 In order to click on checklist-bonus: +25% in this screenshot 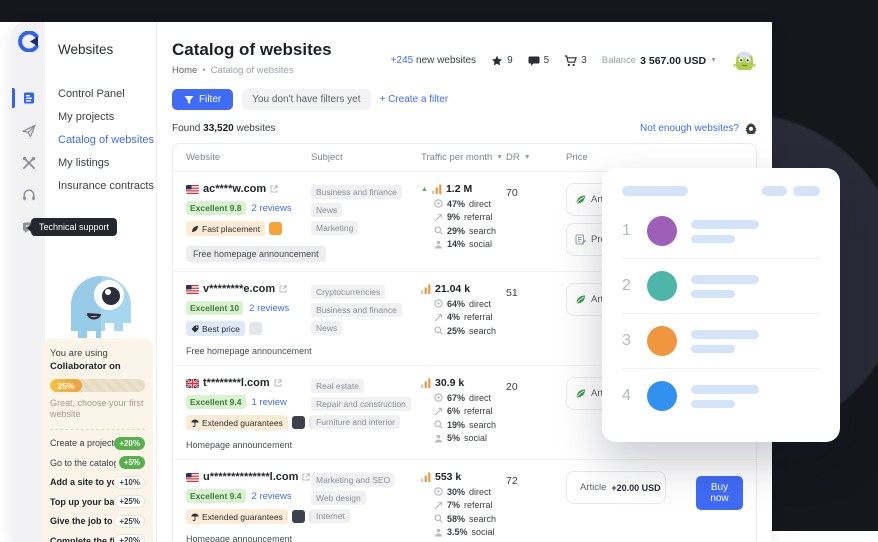, I will do `click(129, 521)`.